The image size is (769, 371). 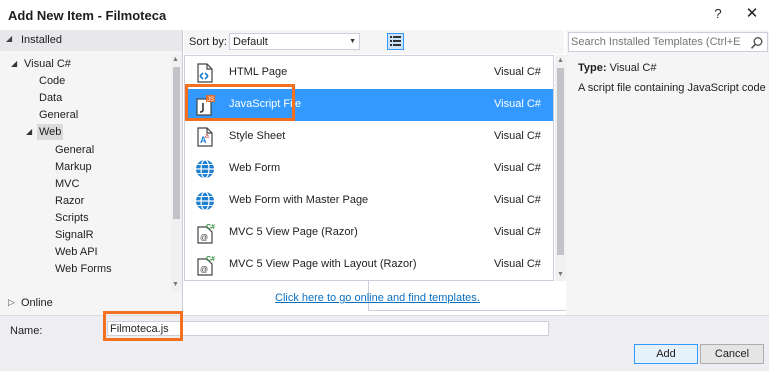 I want to click on svg-text: a, so click(x=207, y=136).